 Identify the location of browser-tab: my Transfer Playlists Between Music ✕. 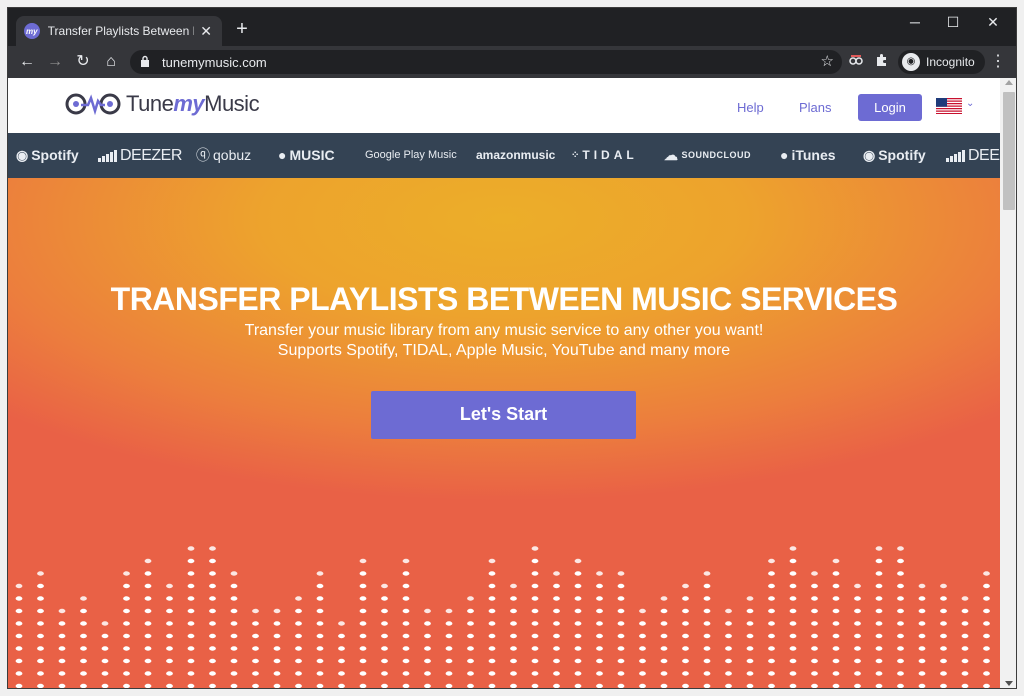
(119, 31).